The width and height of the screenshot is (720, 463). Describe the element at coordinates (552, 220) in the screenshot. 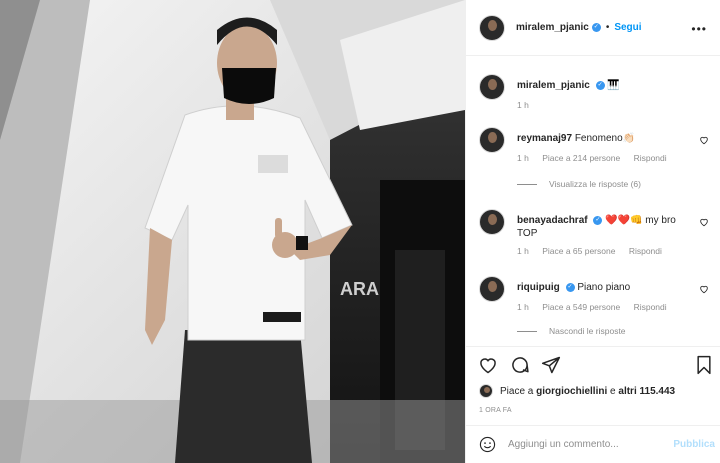

I see `comment-username: benayadachraf` at that location.